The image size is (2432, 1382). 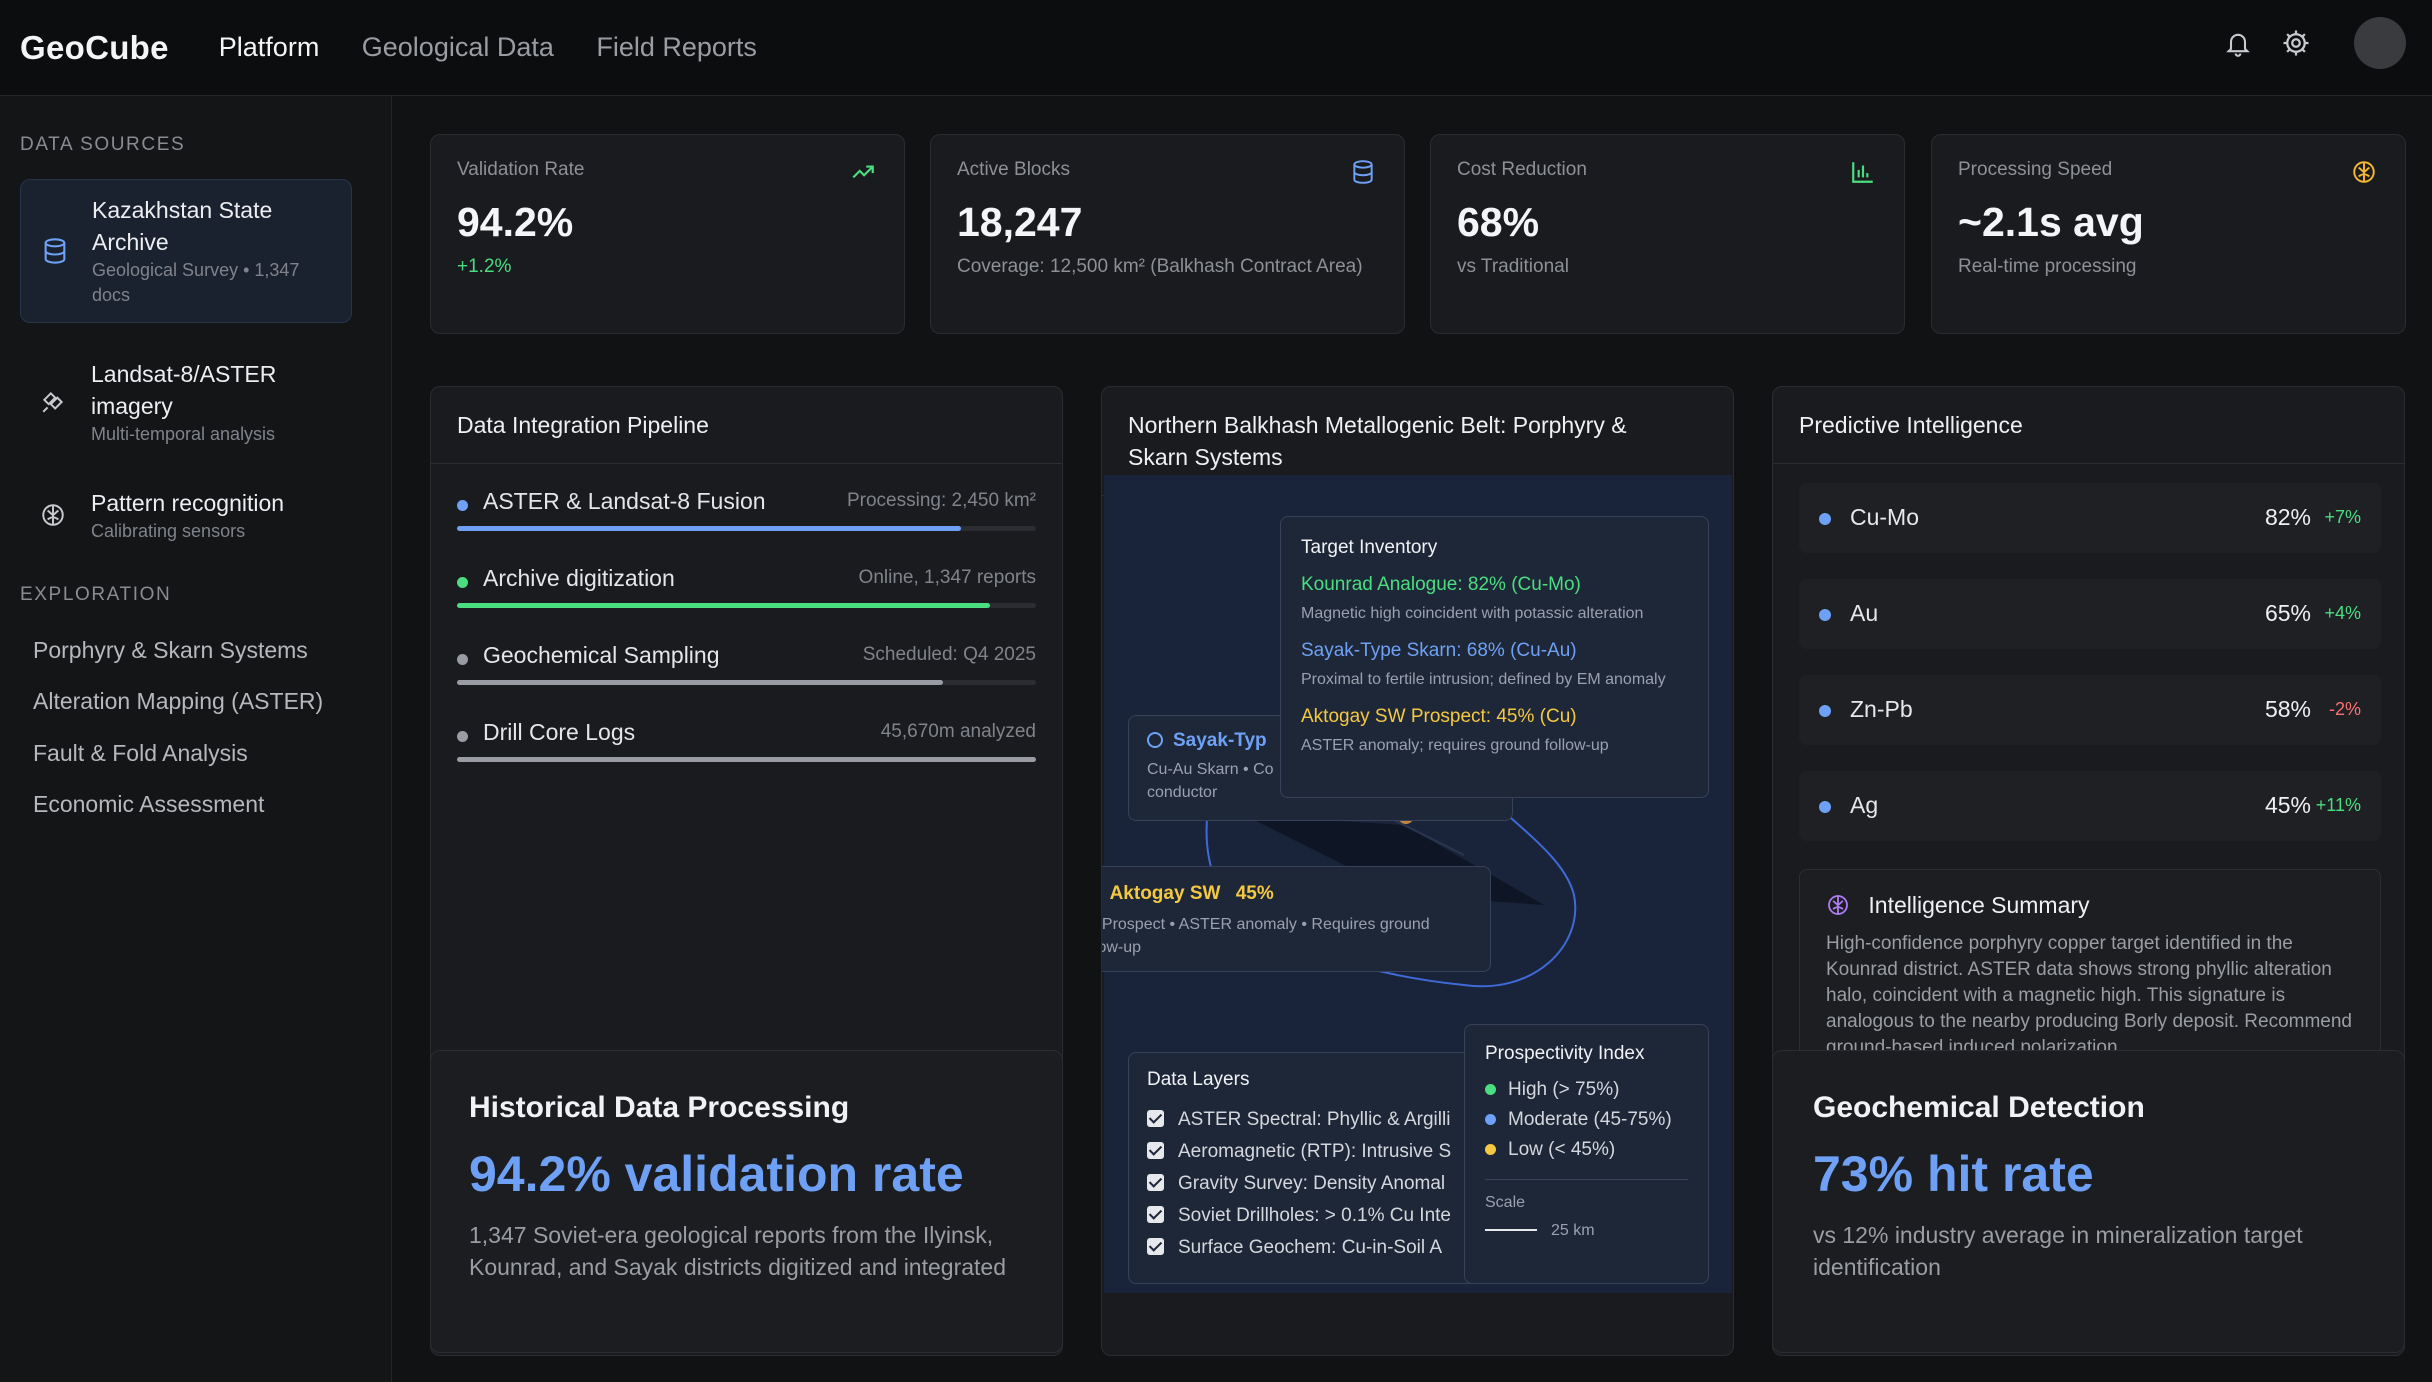 I want to click on satellite-icon, so click(x=54, y=403).